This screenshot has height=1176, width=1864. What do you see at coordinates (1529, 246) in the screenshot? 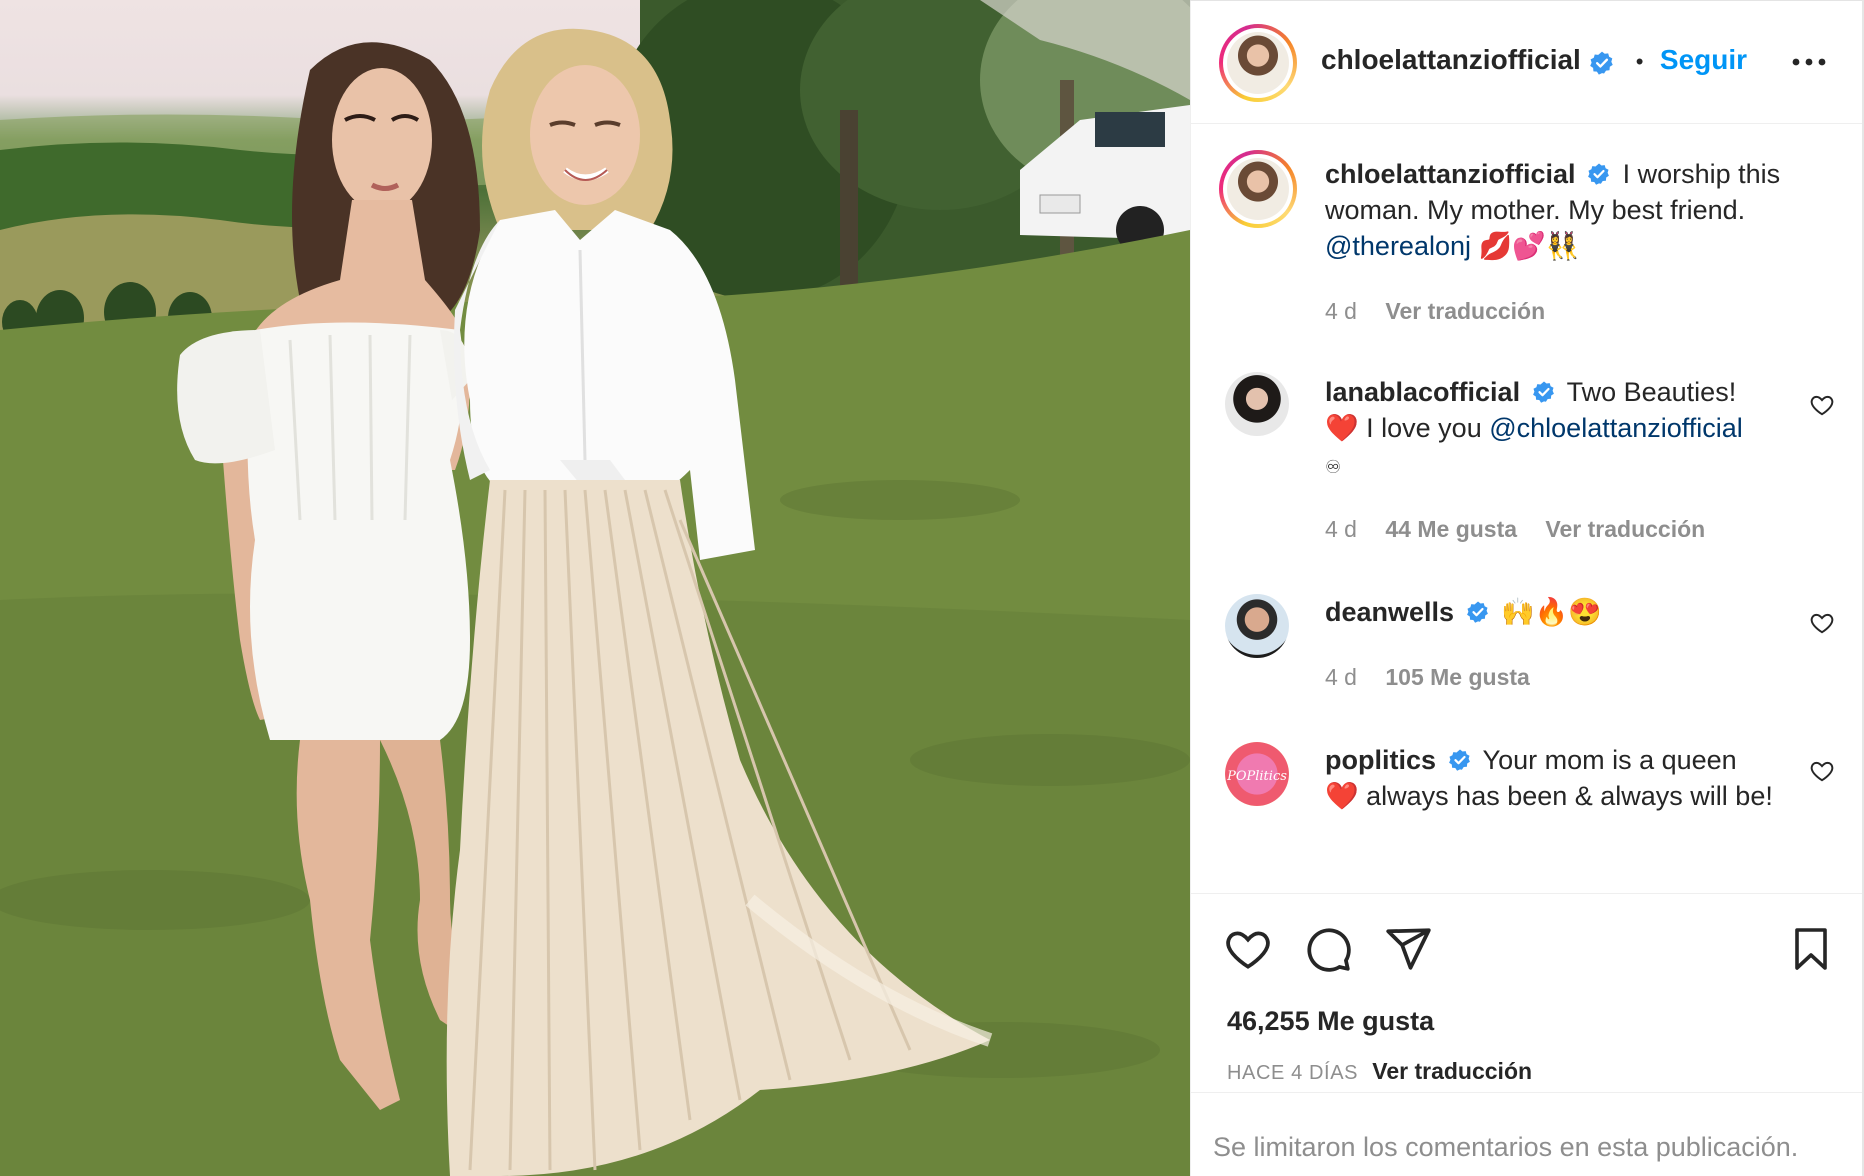
I see `caption-emojis: 💋💕👯‍♀️` at bounding box center [1529, 246].